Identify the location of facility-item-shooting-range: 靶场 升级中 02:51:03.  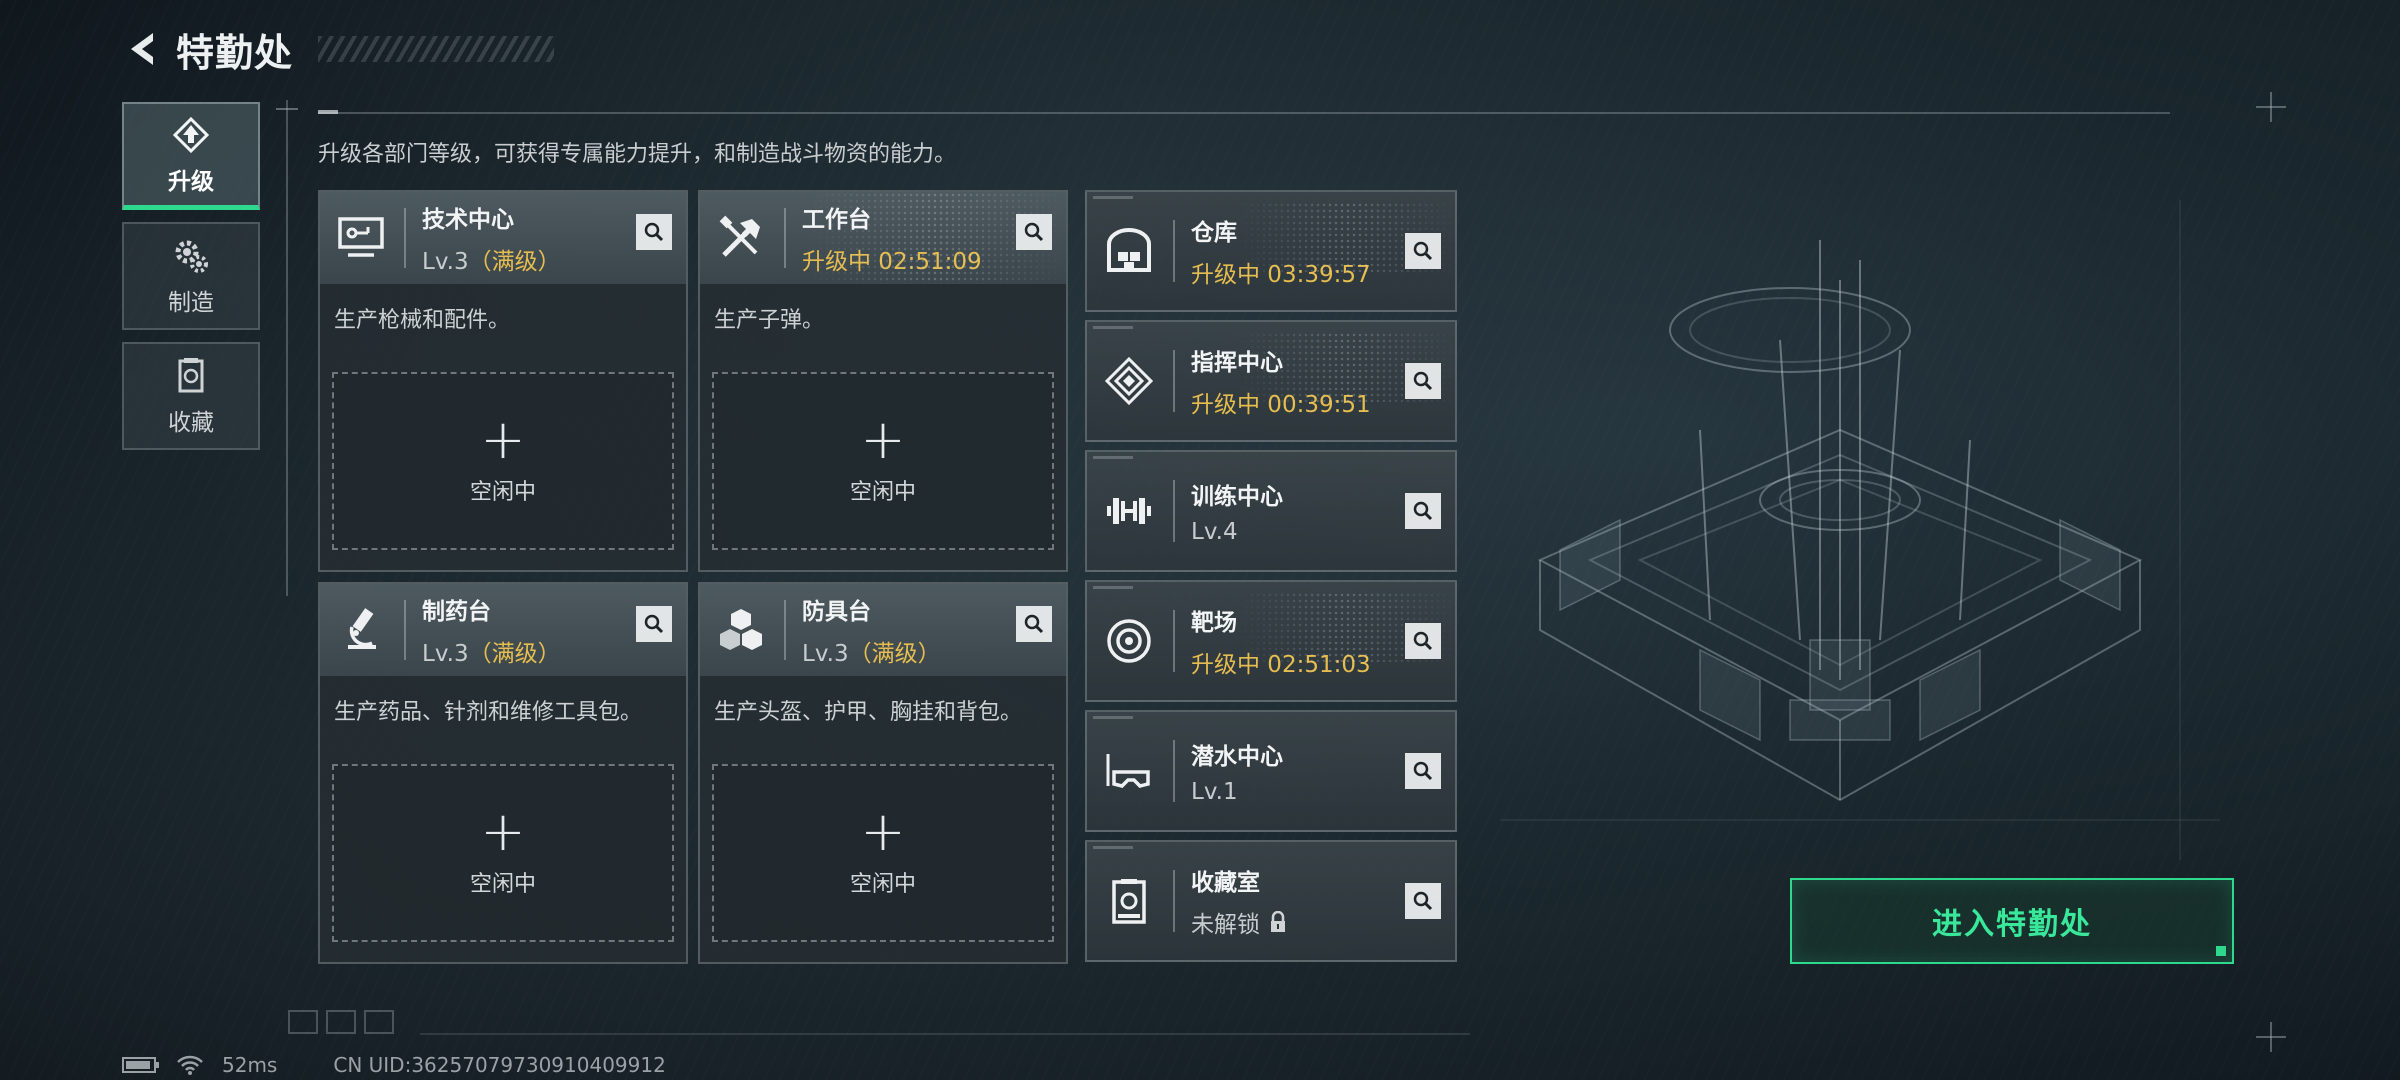
(1271, 641).